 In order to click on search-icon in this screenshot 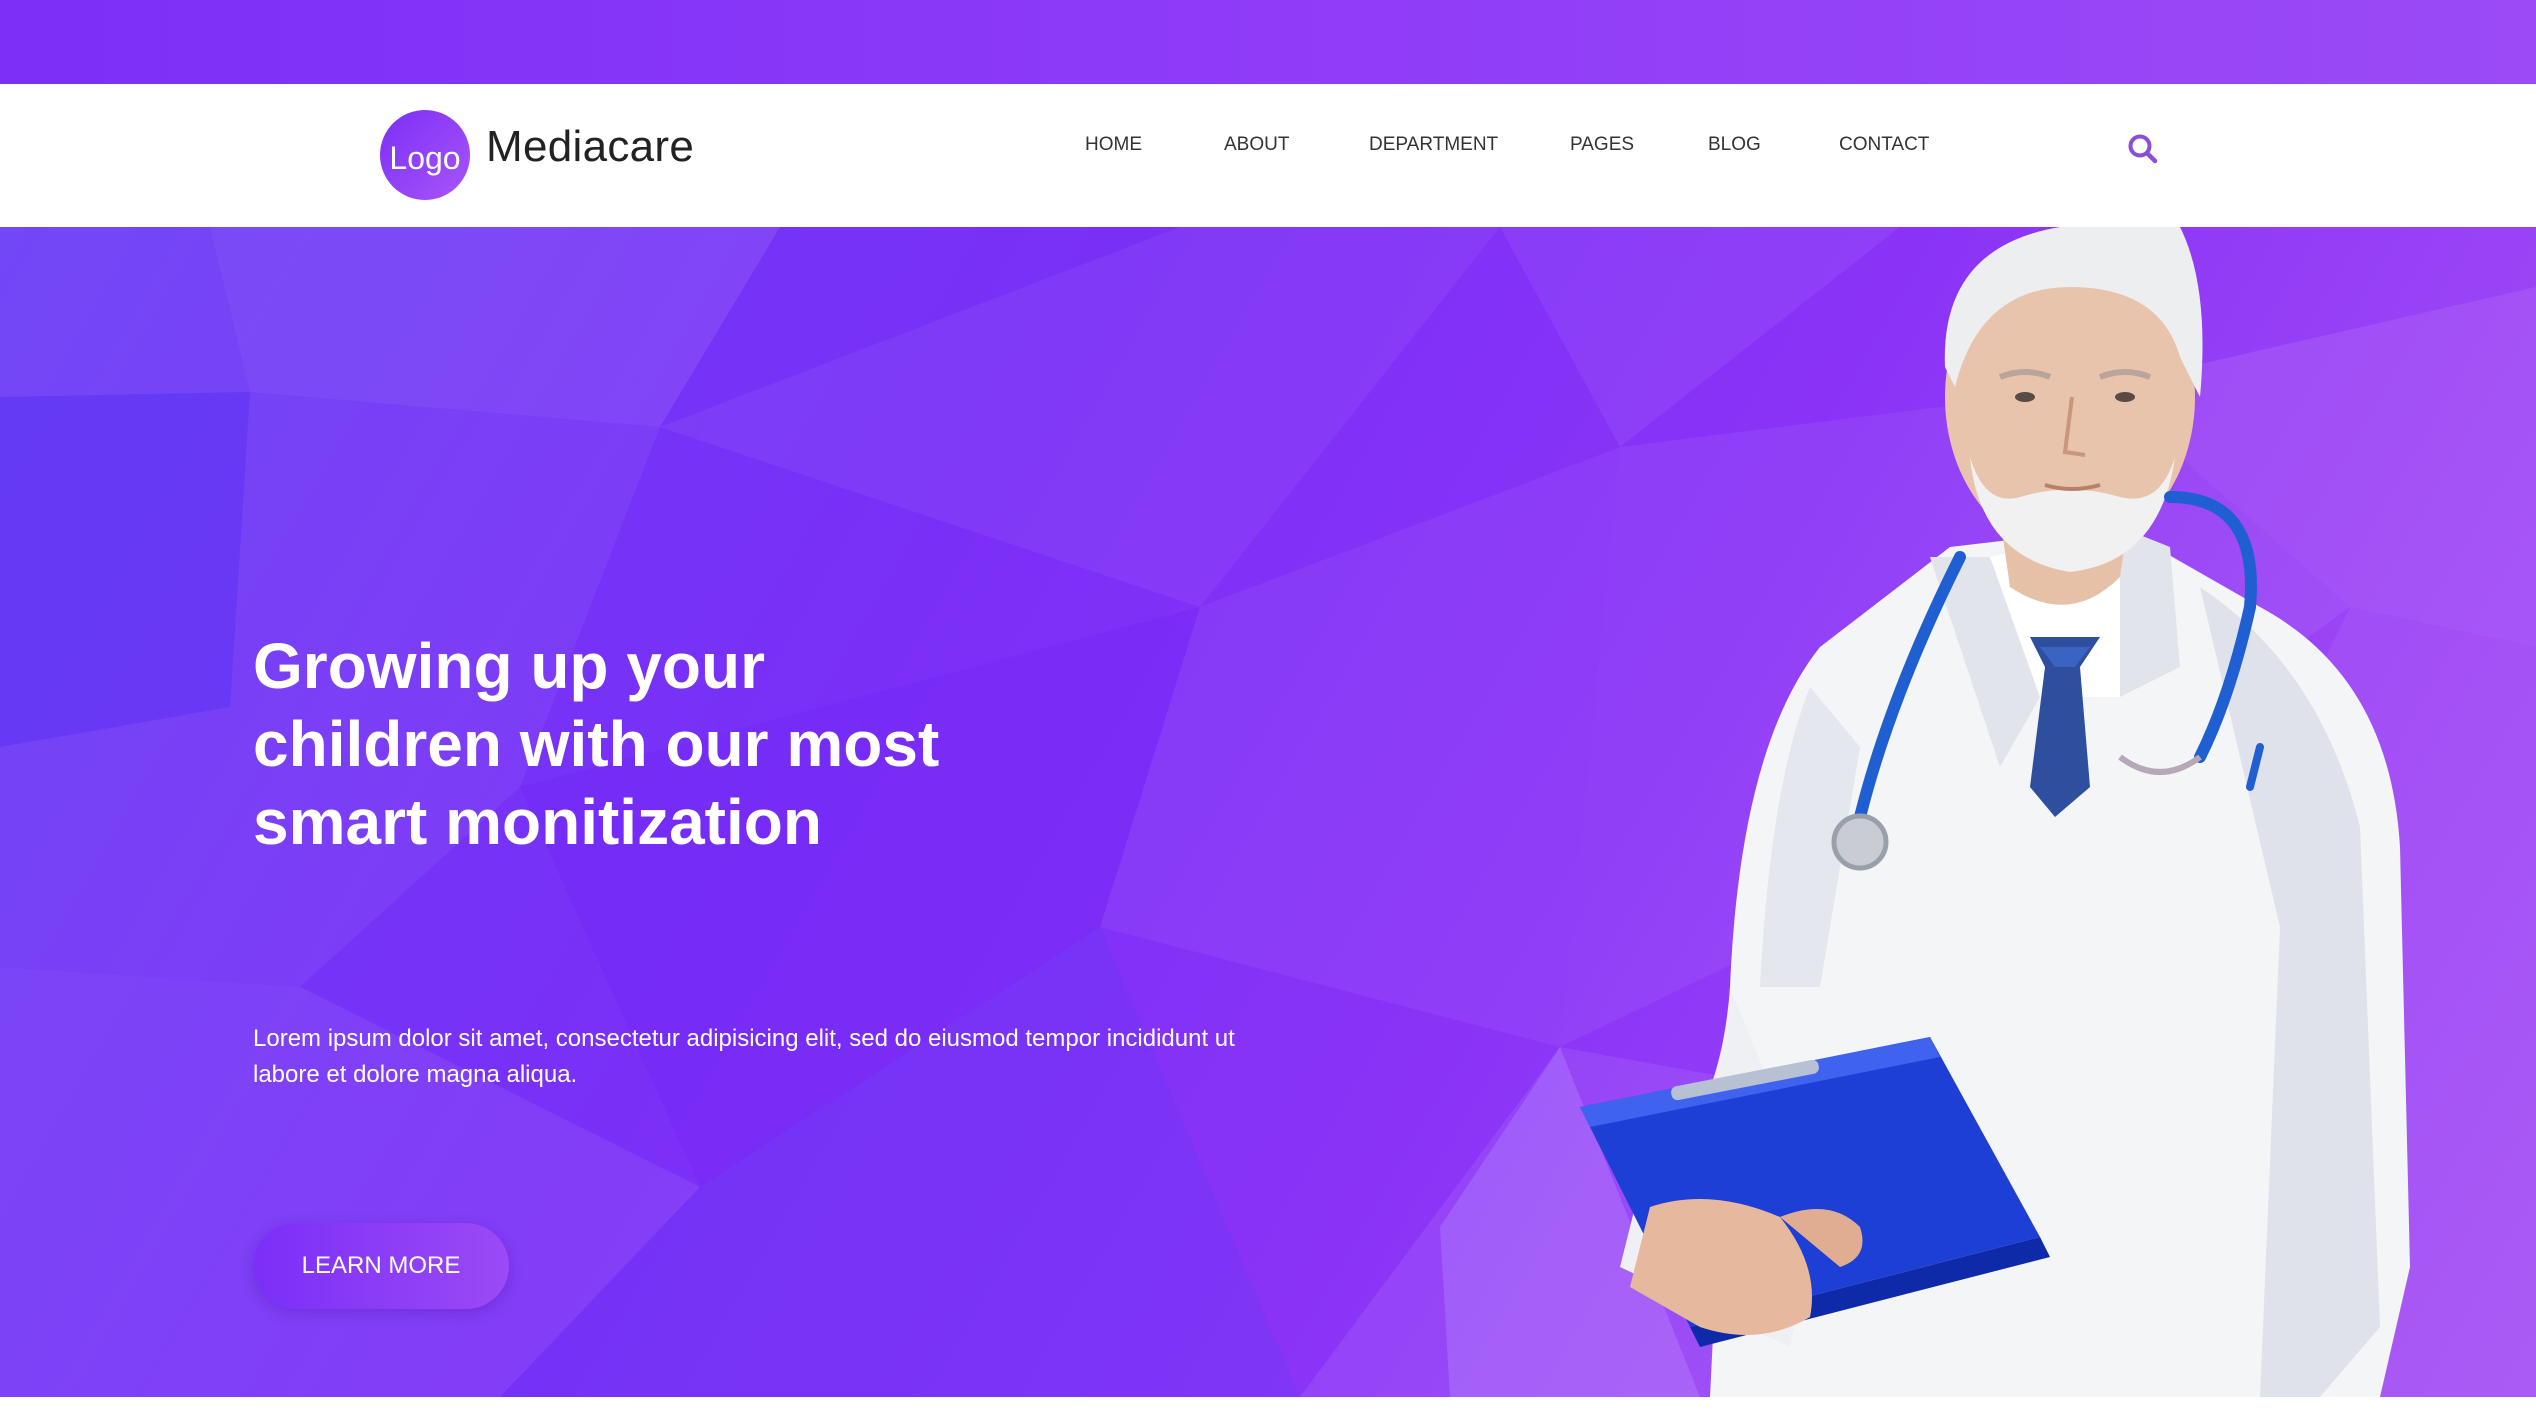, I will do `click(2143, 149)`.